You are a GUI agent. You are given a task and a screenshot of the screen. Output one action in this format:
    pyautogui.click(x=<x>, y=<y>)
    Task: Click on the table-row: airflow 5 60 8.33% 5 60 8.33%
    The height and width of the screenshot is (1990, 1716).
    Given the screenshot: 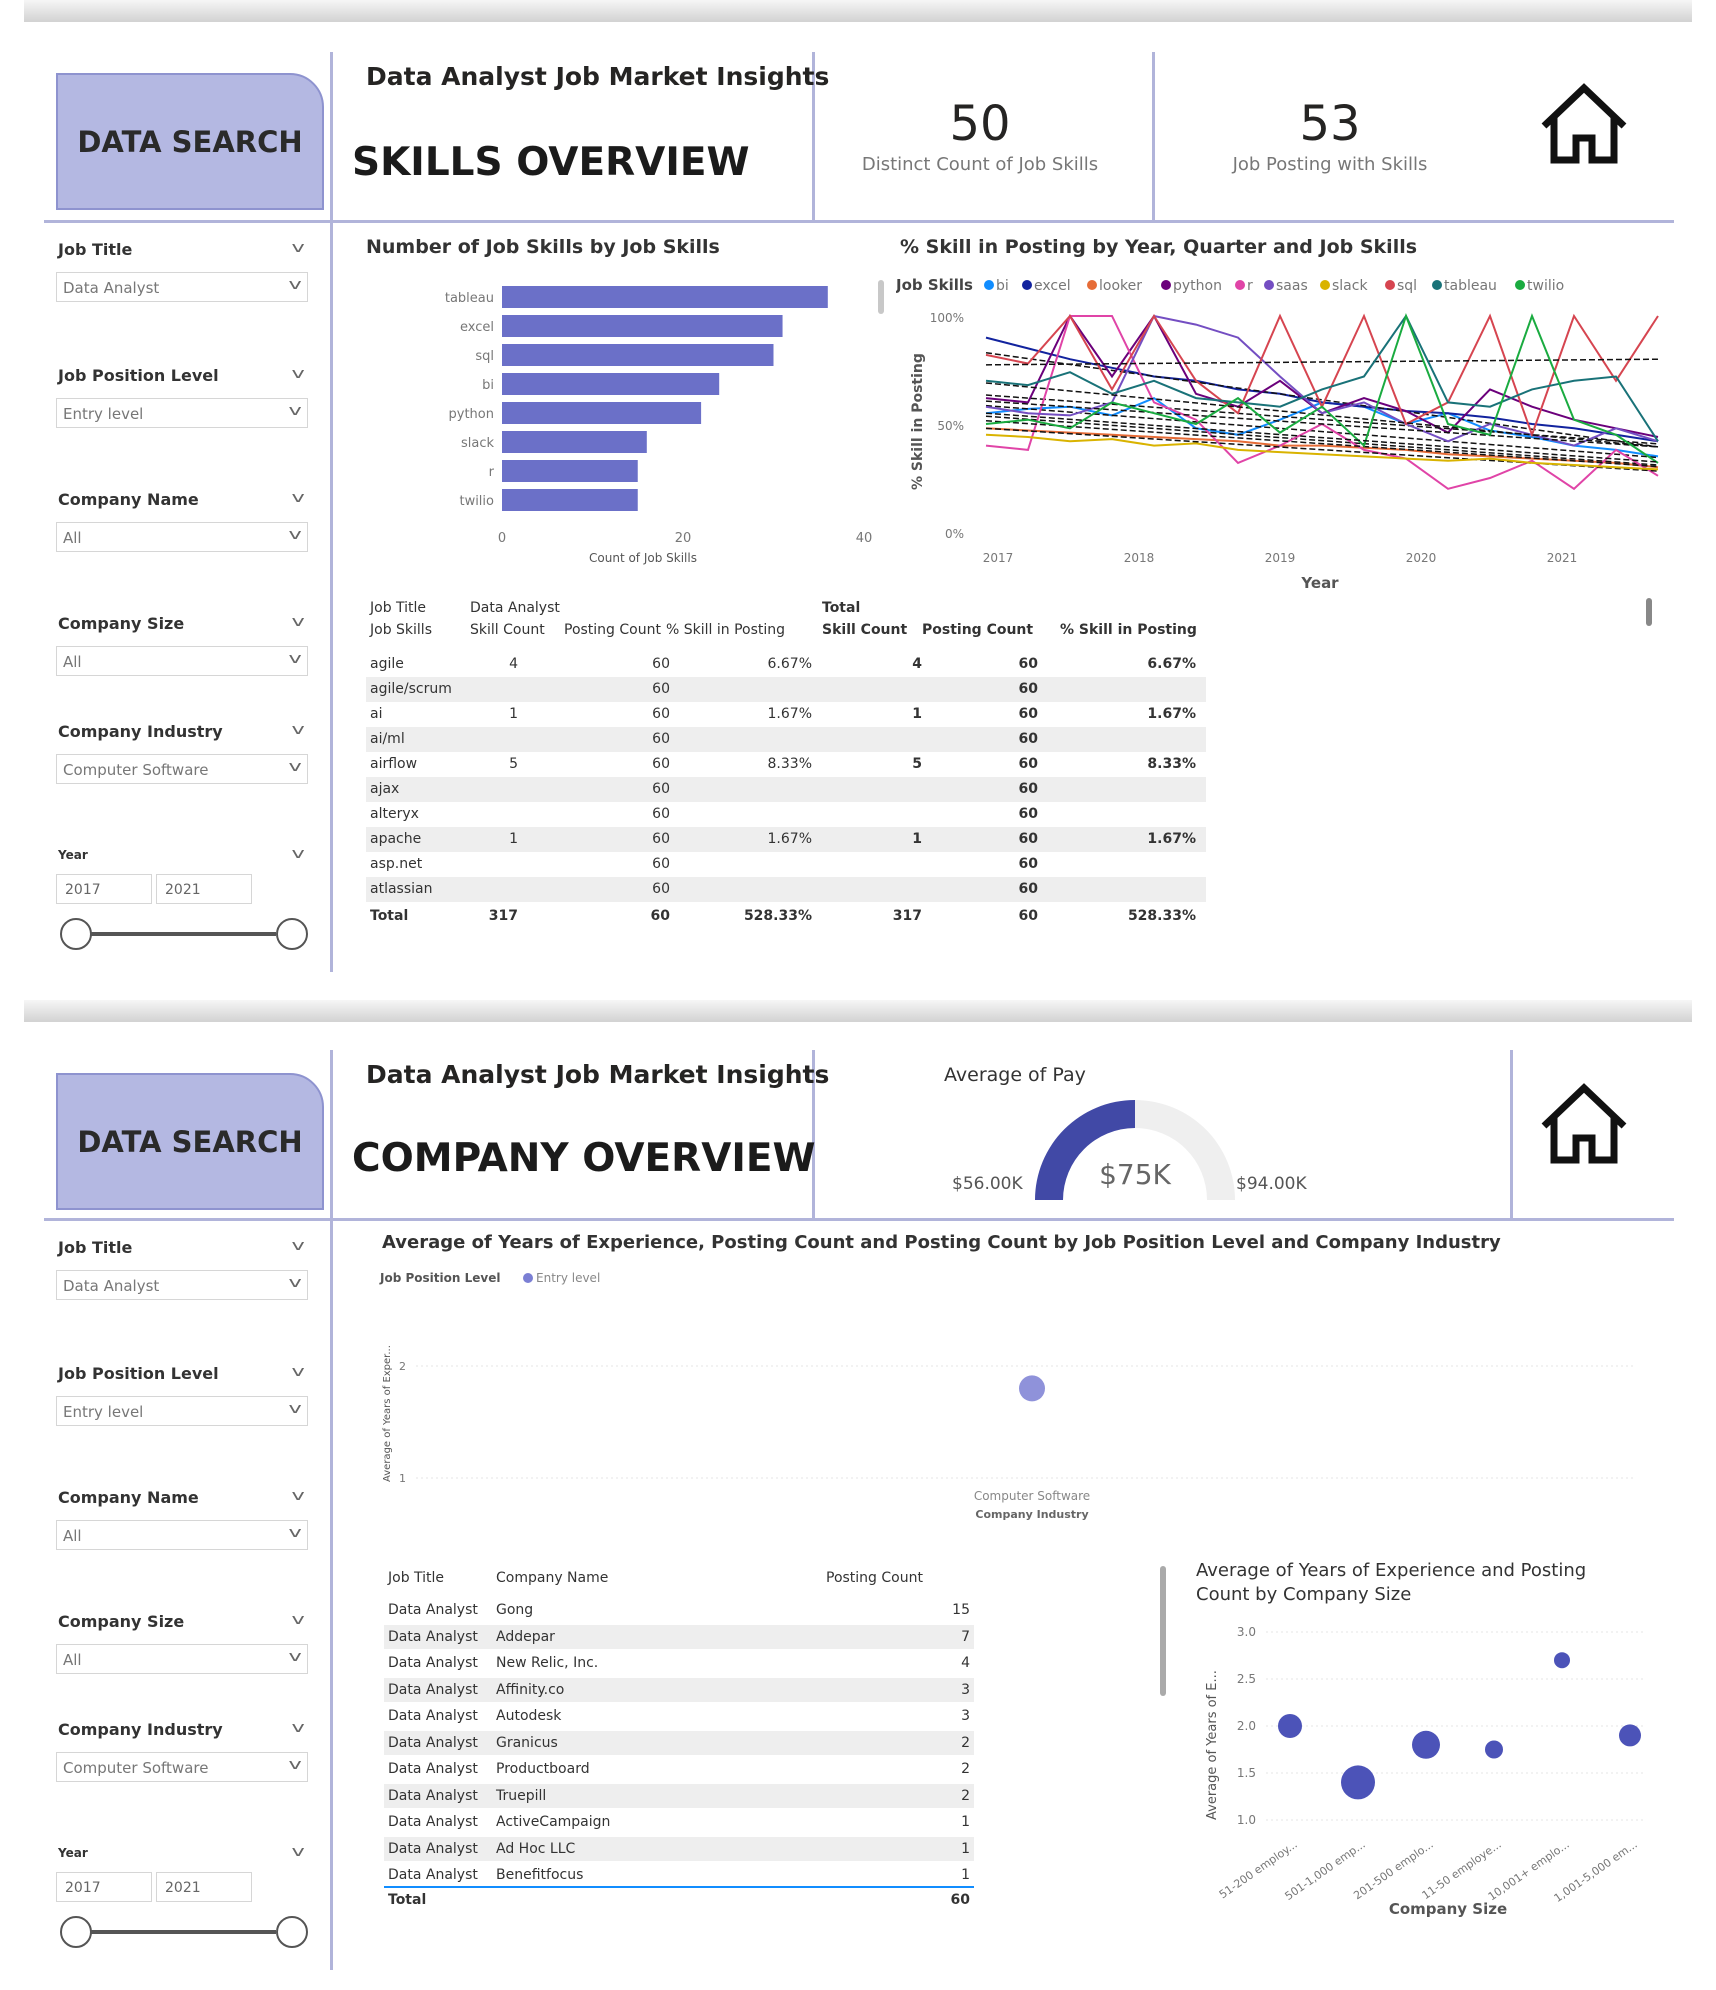 What is the action you would take?
    pyautogui.click(x=786, y=764)
    